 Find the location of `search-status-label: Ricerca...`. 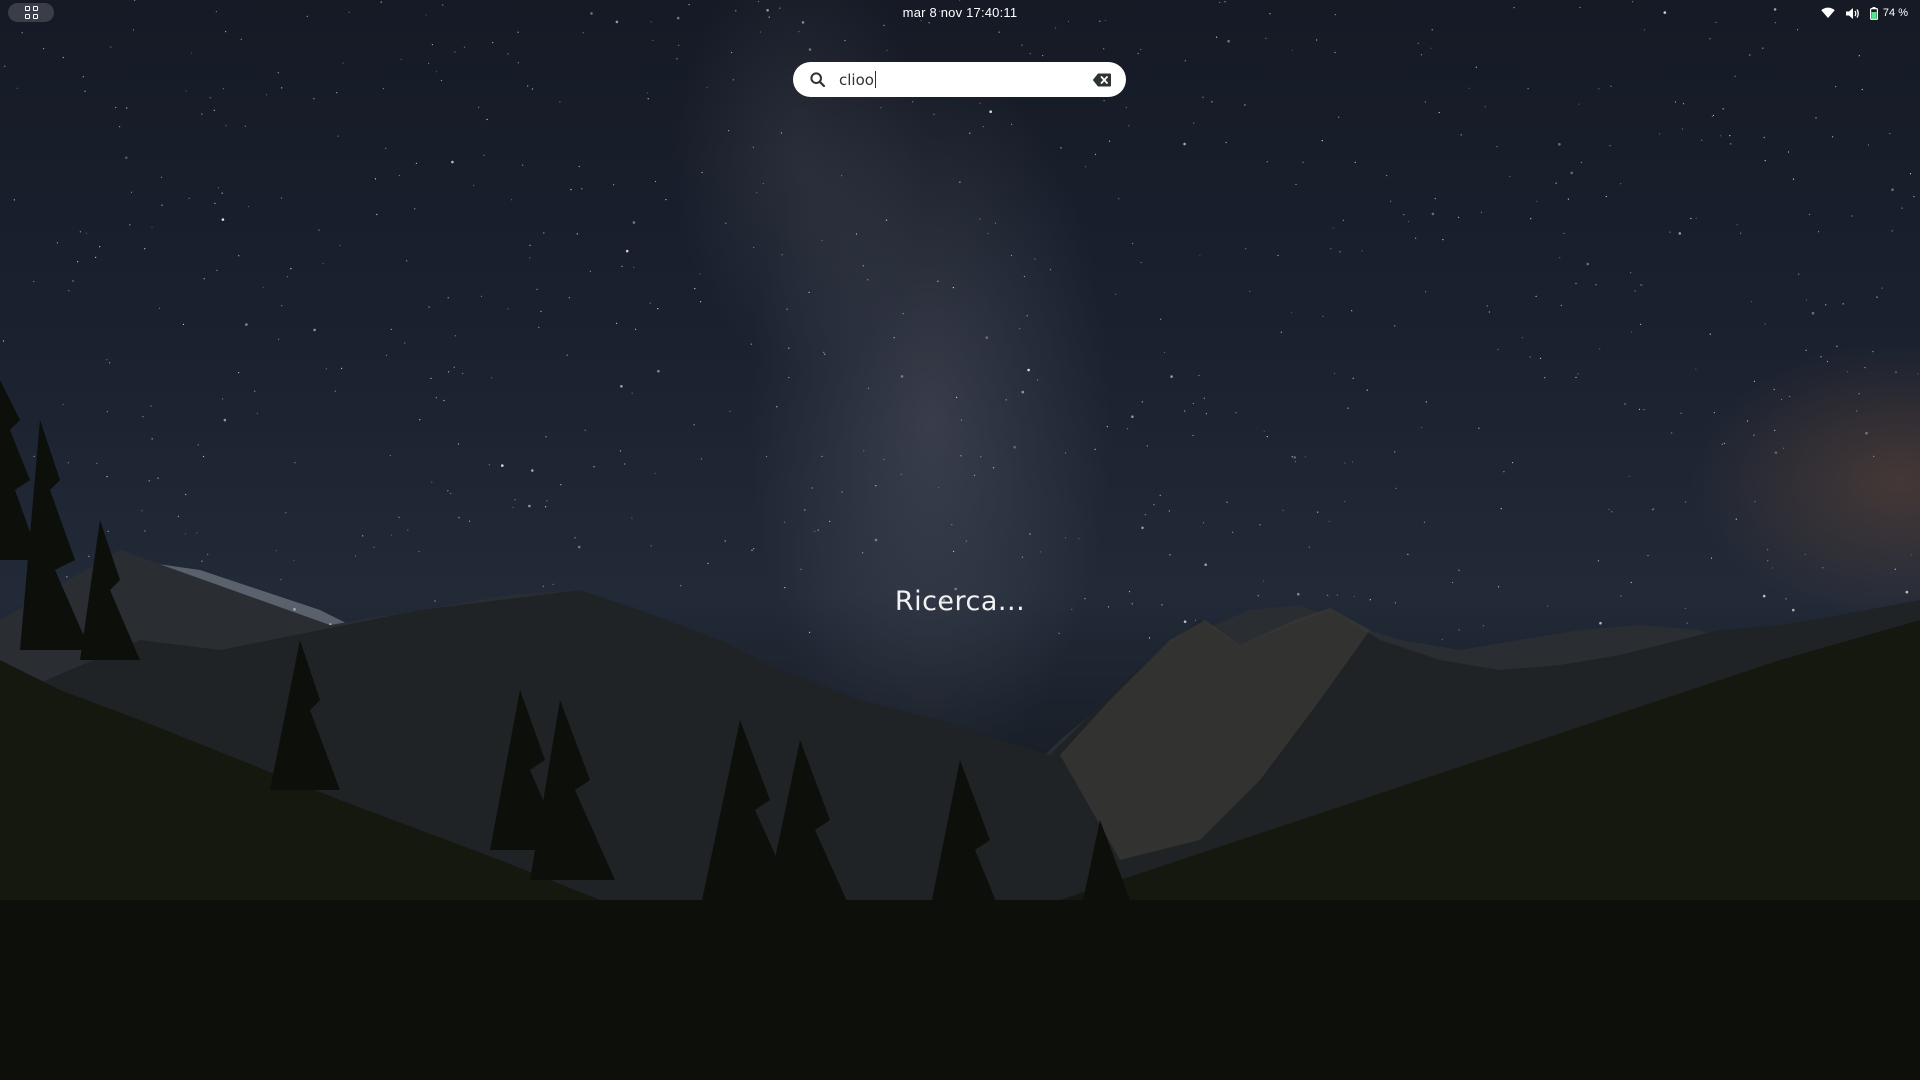

search-status-label: Ricerca... is located at coordinates (960, 601).